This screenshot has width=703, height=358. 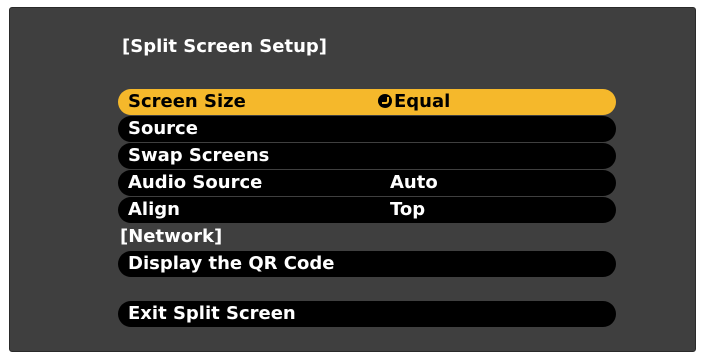 What do you see at coordinates (367, 237) in the screenshot?
I see `network-section-header: [Network]` at bounding box center [367, 237].